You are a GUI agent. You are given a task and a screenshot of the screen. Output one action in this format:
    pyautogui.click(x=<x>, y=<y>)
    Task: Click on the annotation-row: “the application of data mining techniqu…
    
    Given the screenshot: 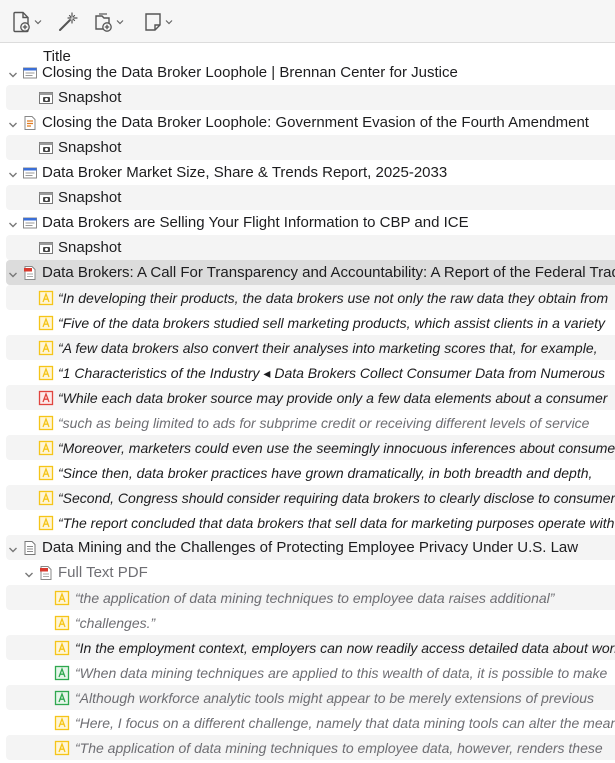 What is the action you would take?
    pyautogui.click(x=307, y=597)
    